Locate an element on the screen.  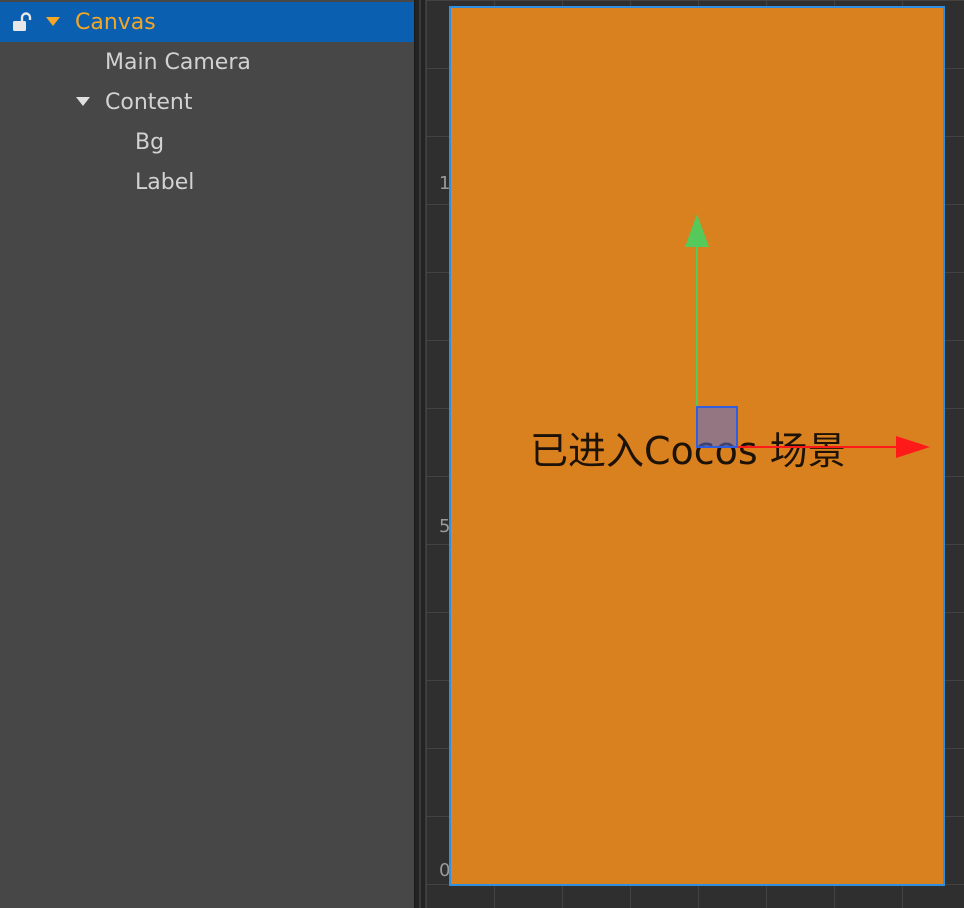
tree-node-label-node: Label is located at coordinates (207, 182).